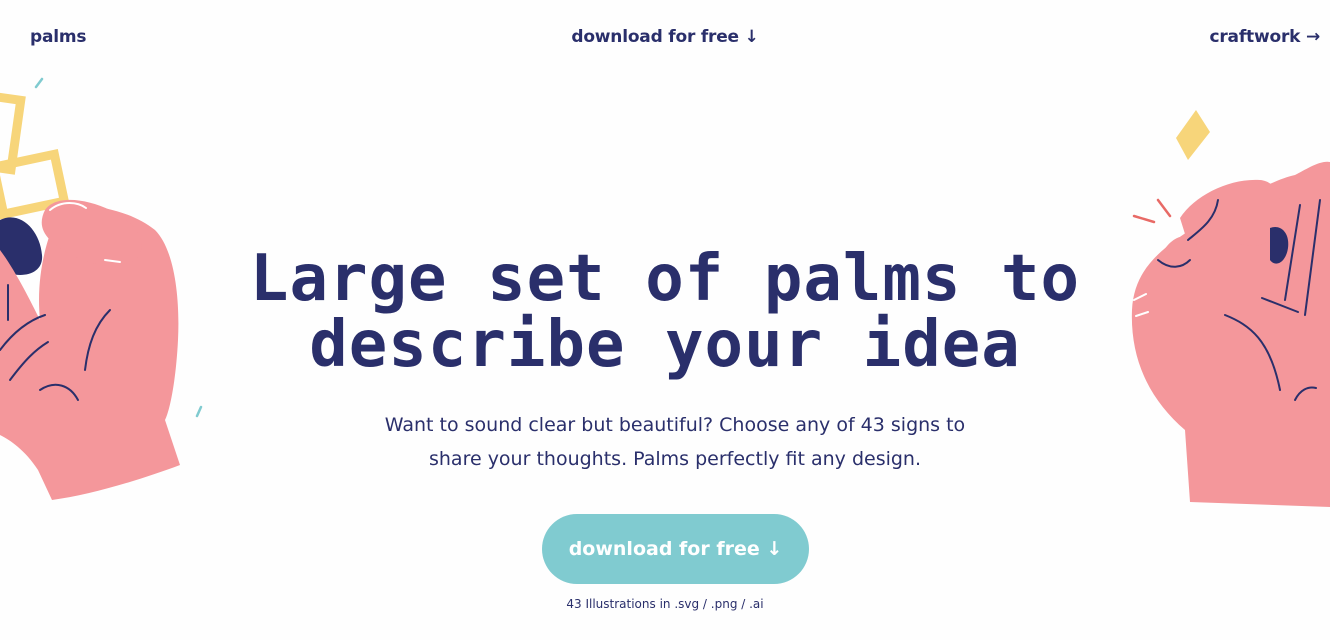 This screenshot has height=640, width=1330. What do you see at coordinates (665, 279) in the screenshot?
I see `title-line-1: Large set of palms to` at bounding box center [665, 279].